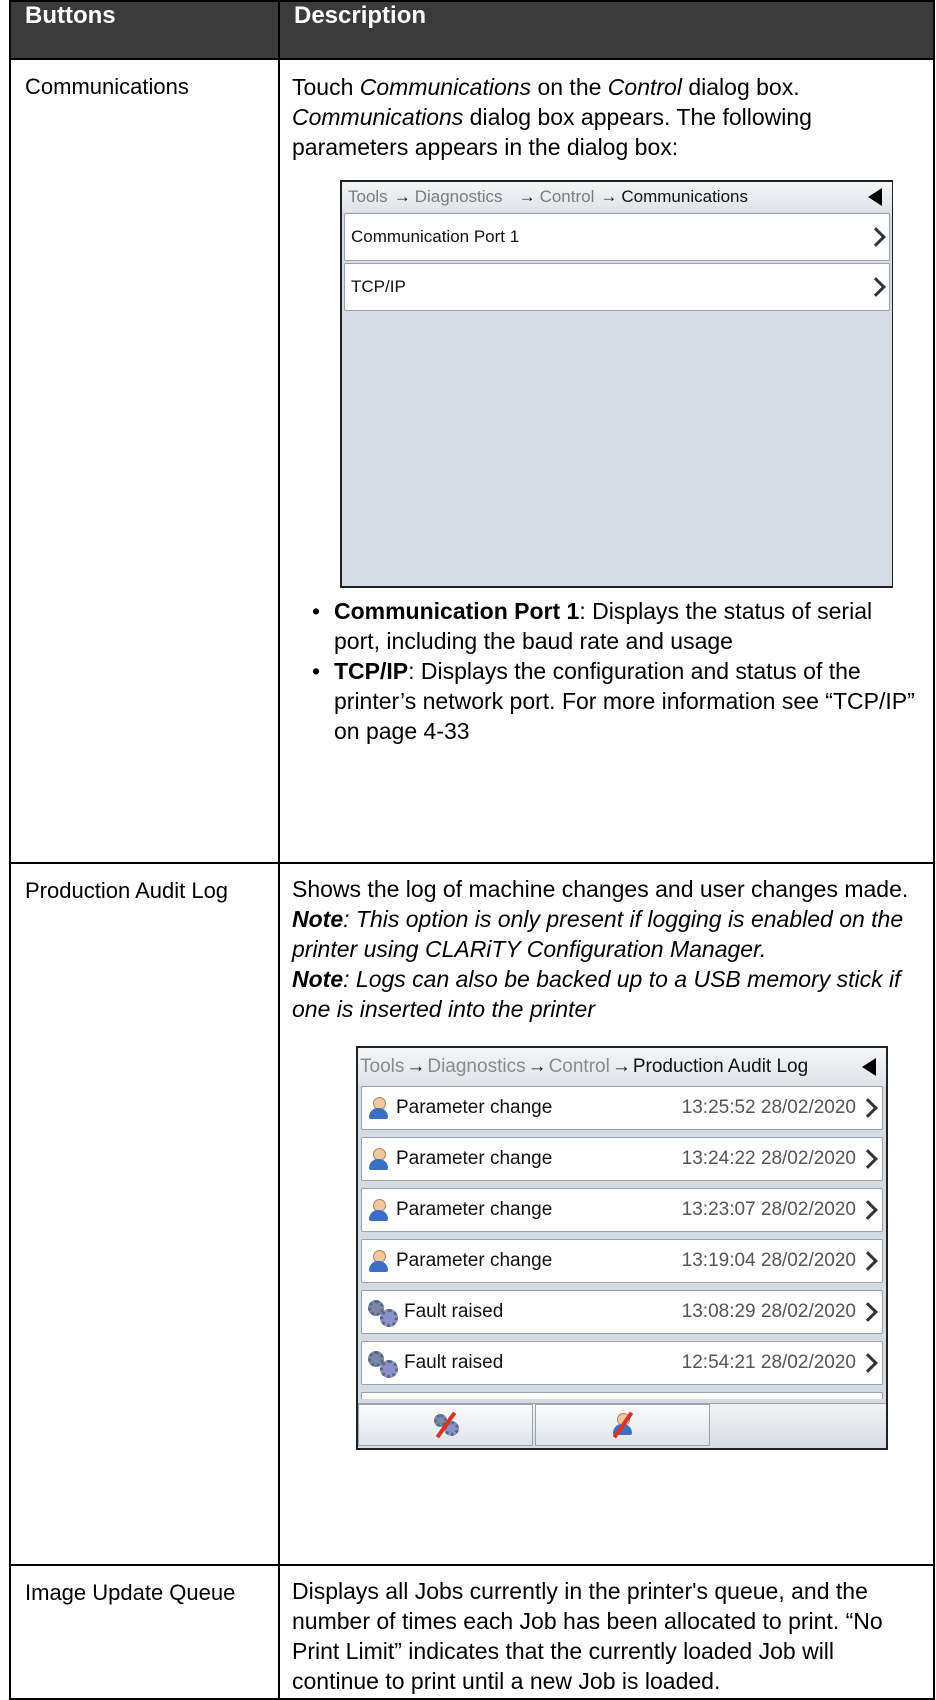 This screenshot has height=1700, width=936. What do you see at coordinates (622, 1159) in the screenshot?
I see `log-entry: Parameter change 13:24:22 28/02/2020` at bounding box center [622, 1159].